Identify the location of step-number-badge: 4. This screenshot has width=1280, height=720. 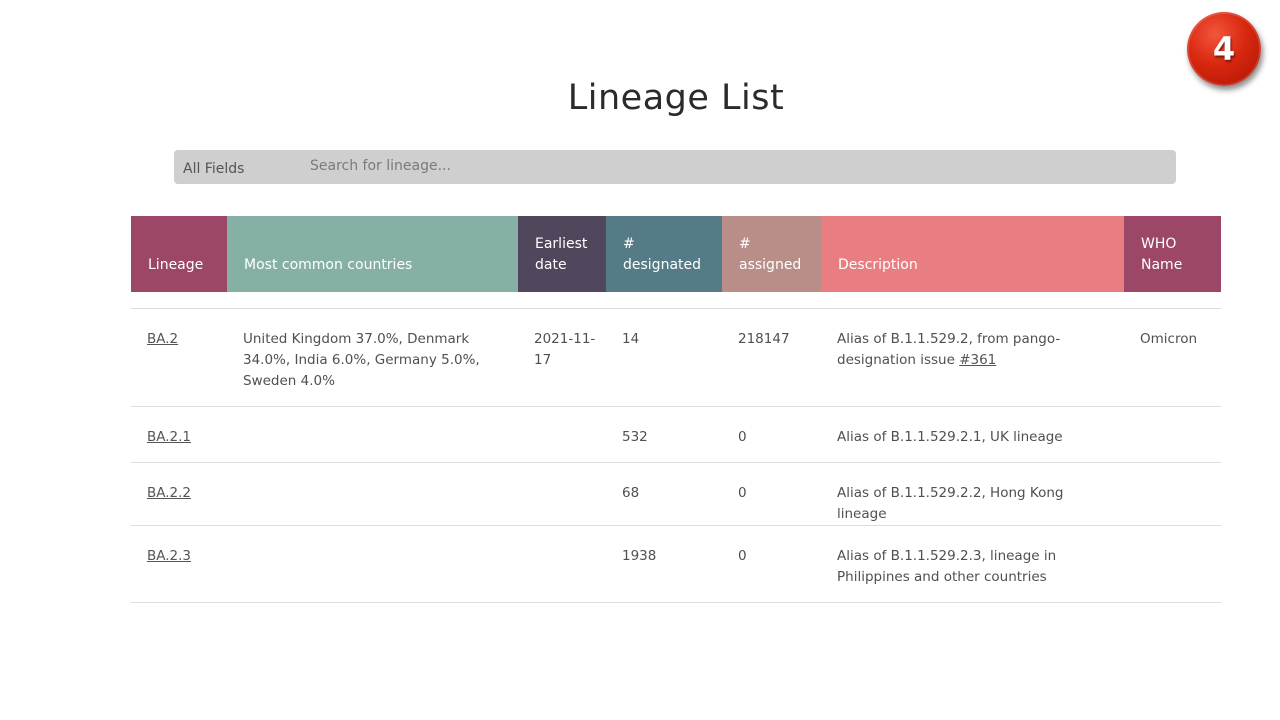
(1224, 49).